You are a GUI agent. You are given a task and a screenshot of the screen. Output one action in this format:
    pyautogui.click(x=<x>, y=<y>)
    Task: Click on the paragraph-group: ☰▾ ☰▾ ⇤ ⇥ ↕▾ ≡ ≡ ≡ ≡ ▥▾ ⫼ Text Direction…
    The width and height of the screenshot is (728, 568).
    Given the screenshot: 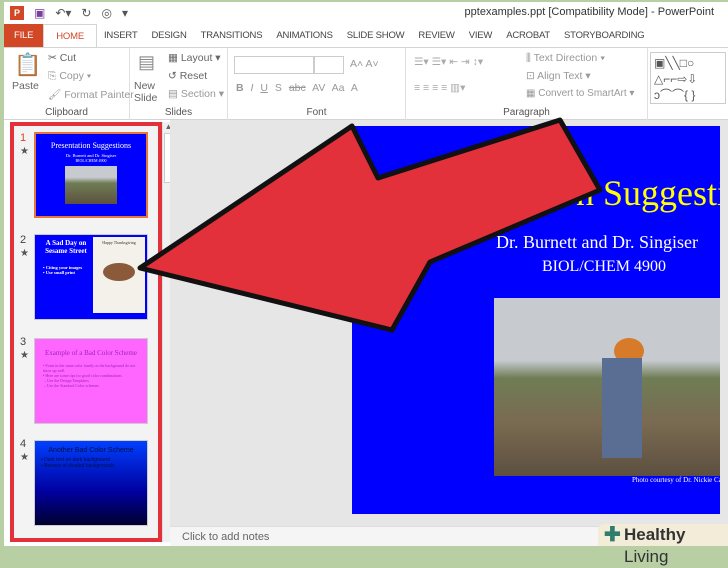 What is the action you would take?
    pyautogui.click(x=527, y=84)
    